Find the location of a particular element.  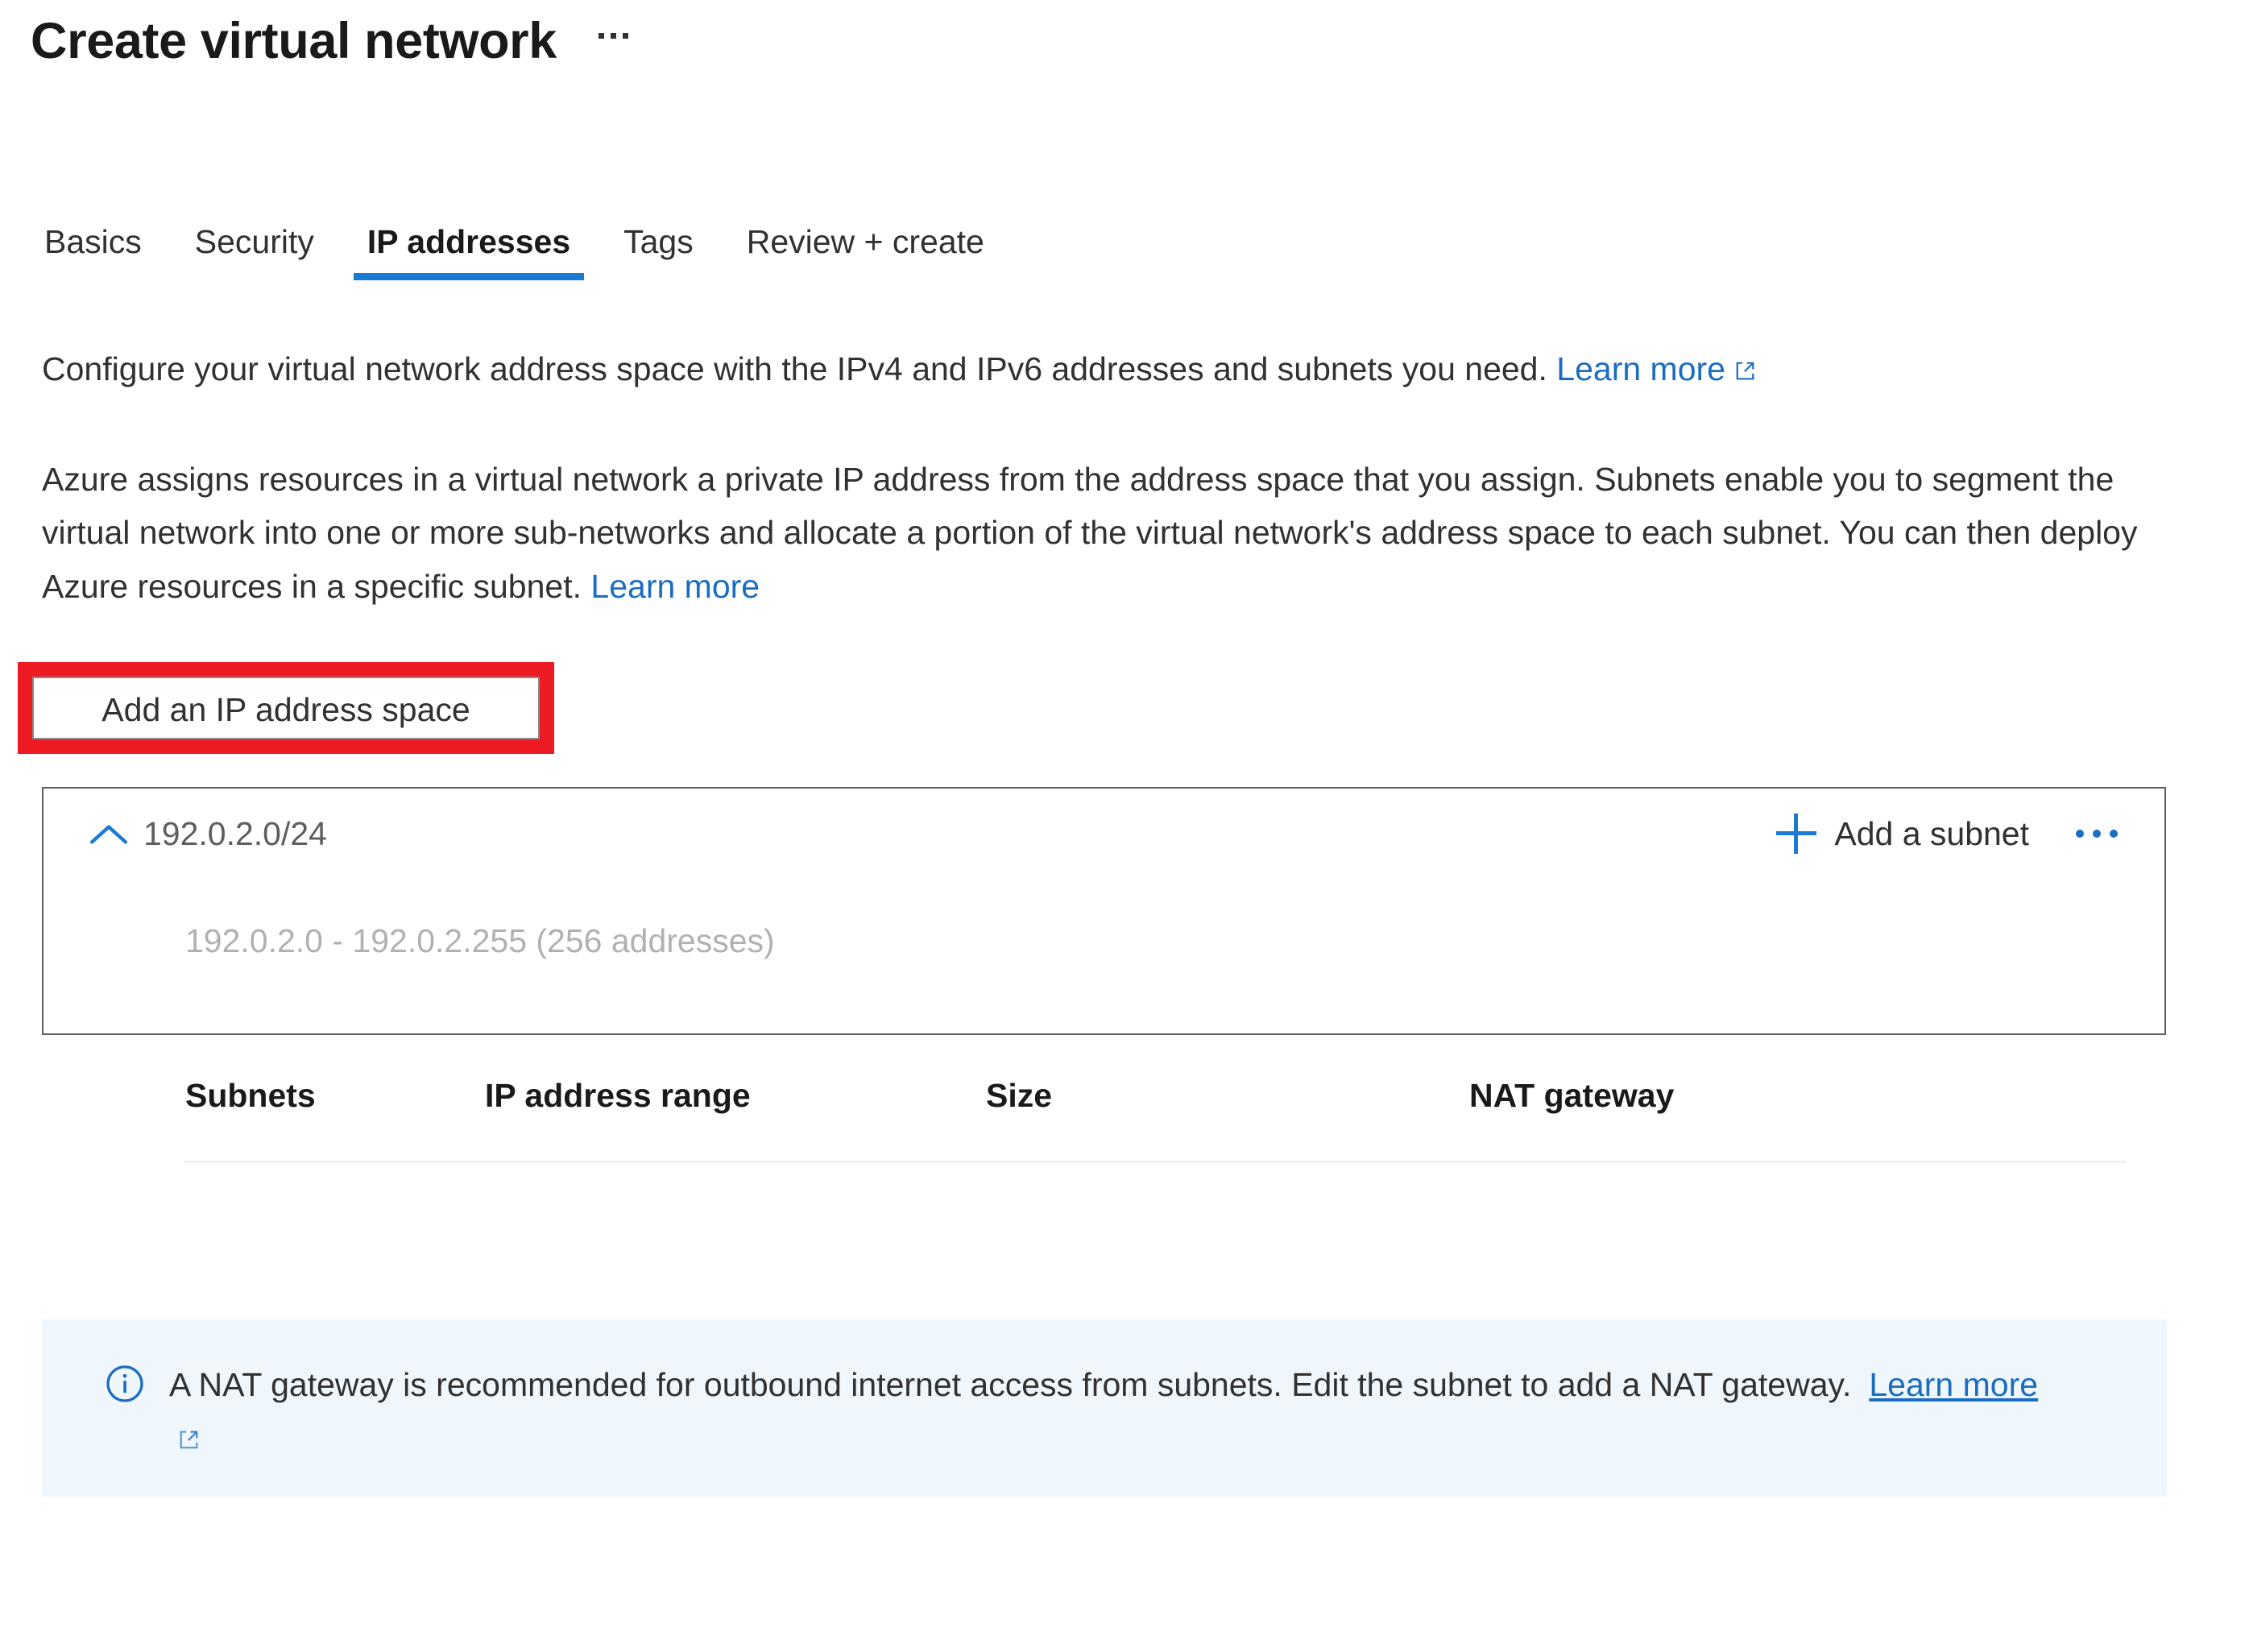

address-space-card-header: 192.0.2.0/24 Add a subnet is located at coordinates (1103, 834).